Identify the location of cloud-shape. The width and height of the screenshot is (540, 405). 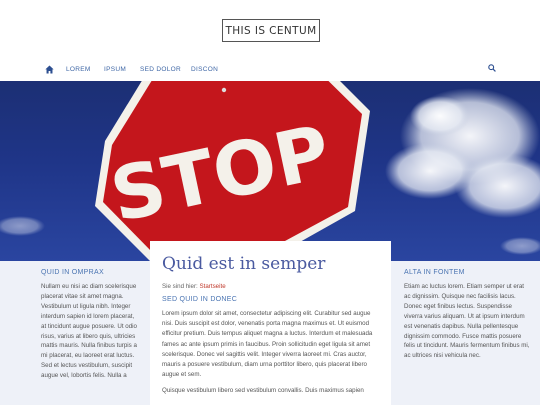
(462, 153).